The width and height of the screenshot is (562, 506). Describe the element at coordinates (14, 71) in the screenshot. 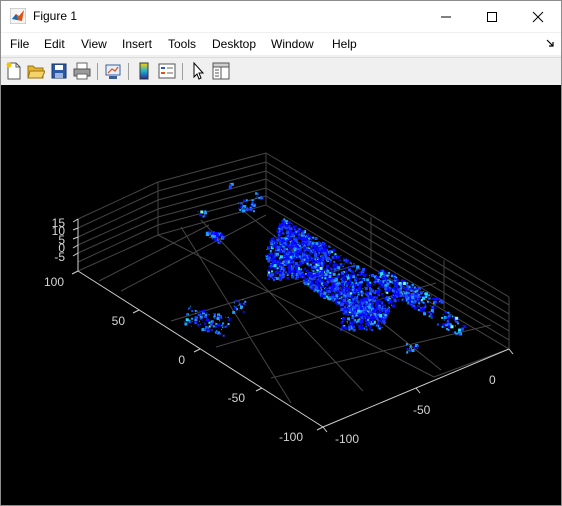

I see `new-figure-icon` at that location.